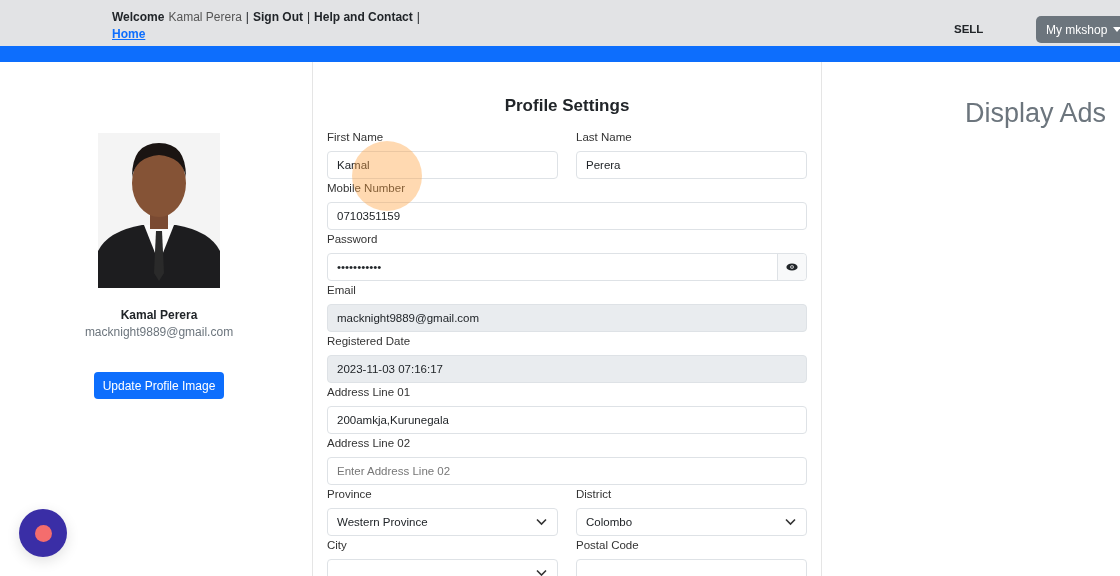 The image size is (1120, 576). What do you see at coordinates (138, 17) in the screenshot?
I see `welcome-text: Welcome` at bounding box center [138, 17].